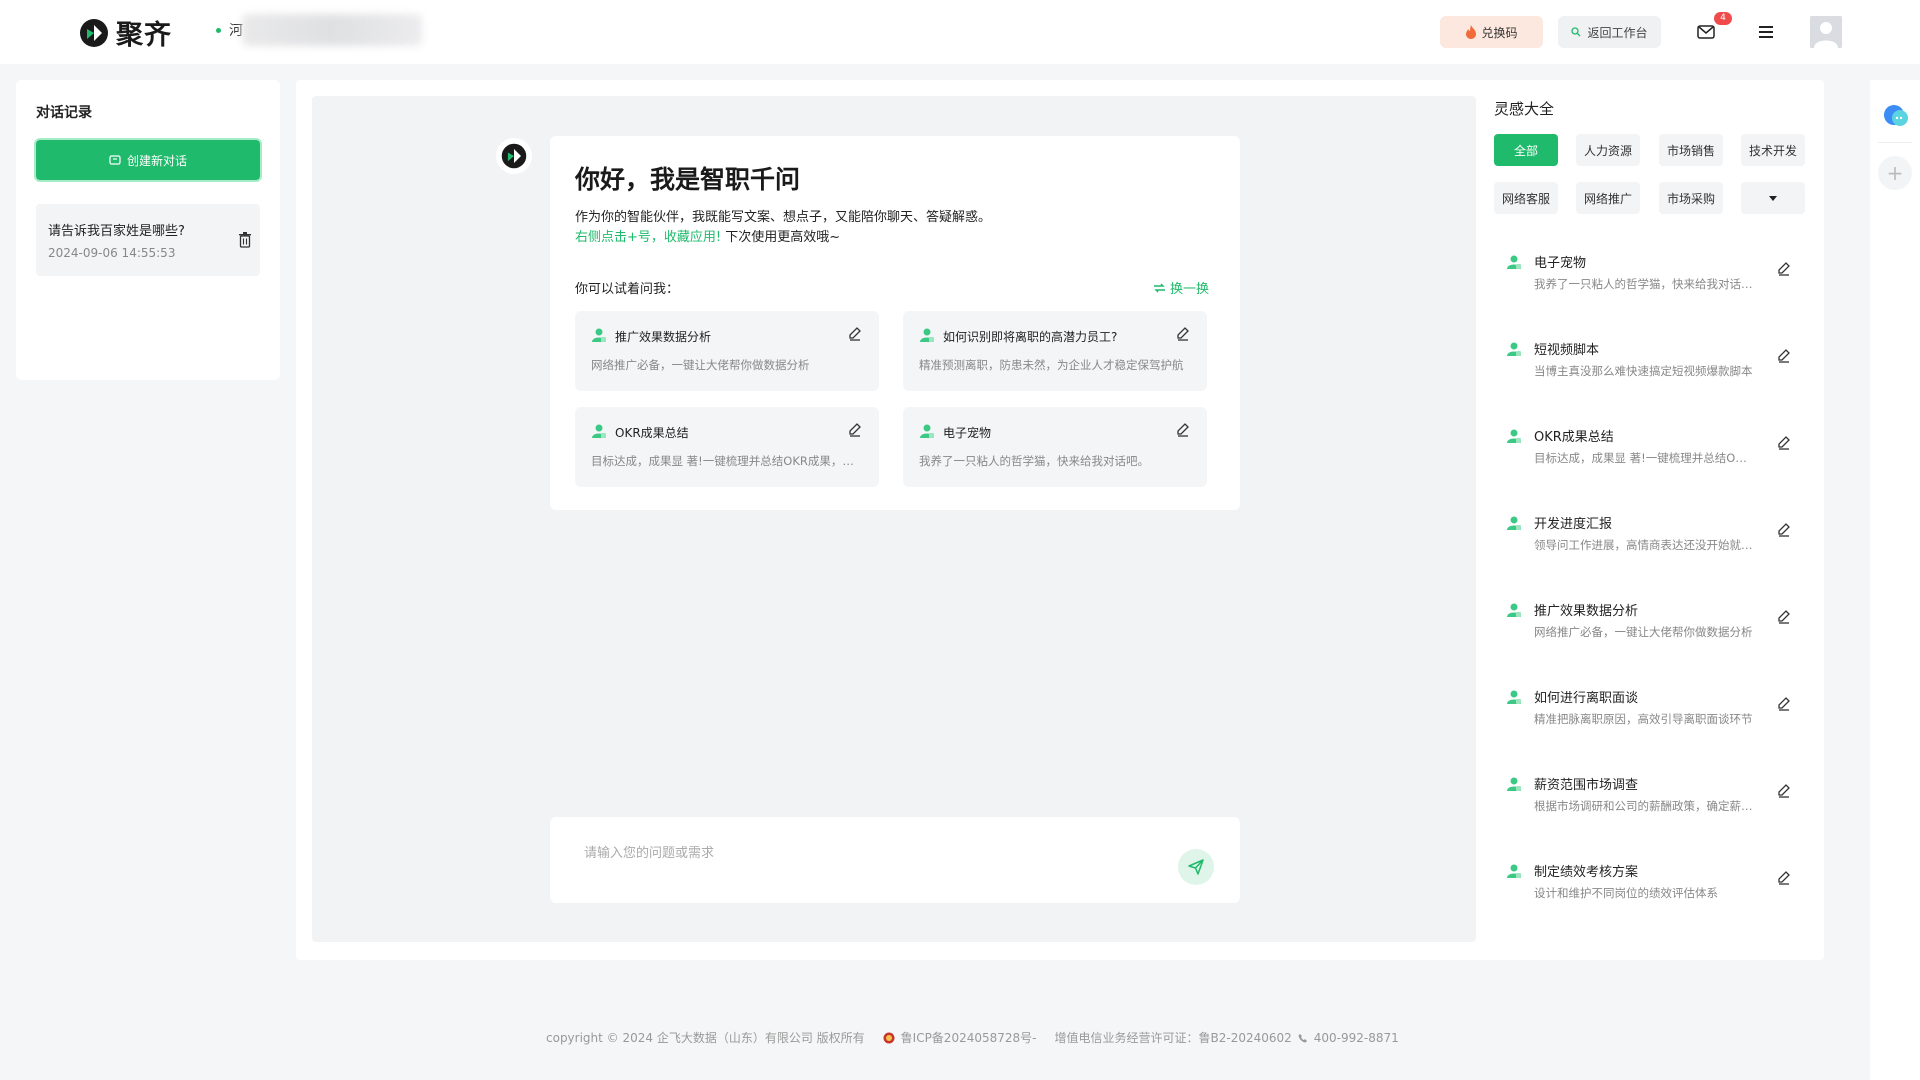  What do you see at coordinates (1526, 198) in the screenshot?
I see `category-chip-customer-service: 网络客服` at bounding box center [1526, 198].